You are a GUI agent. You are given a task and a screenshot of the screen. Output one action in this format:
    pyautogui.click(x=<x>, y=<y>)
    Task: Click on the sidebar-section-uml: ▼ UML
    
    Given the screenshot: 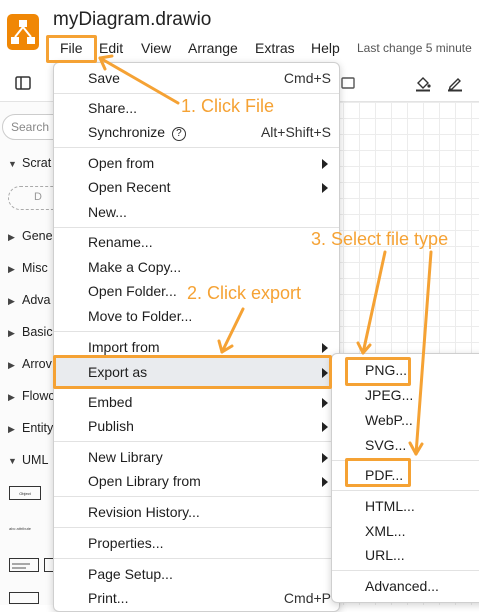 What is the action you would take?
    pyautogui.click(x=28, y=460)
    